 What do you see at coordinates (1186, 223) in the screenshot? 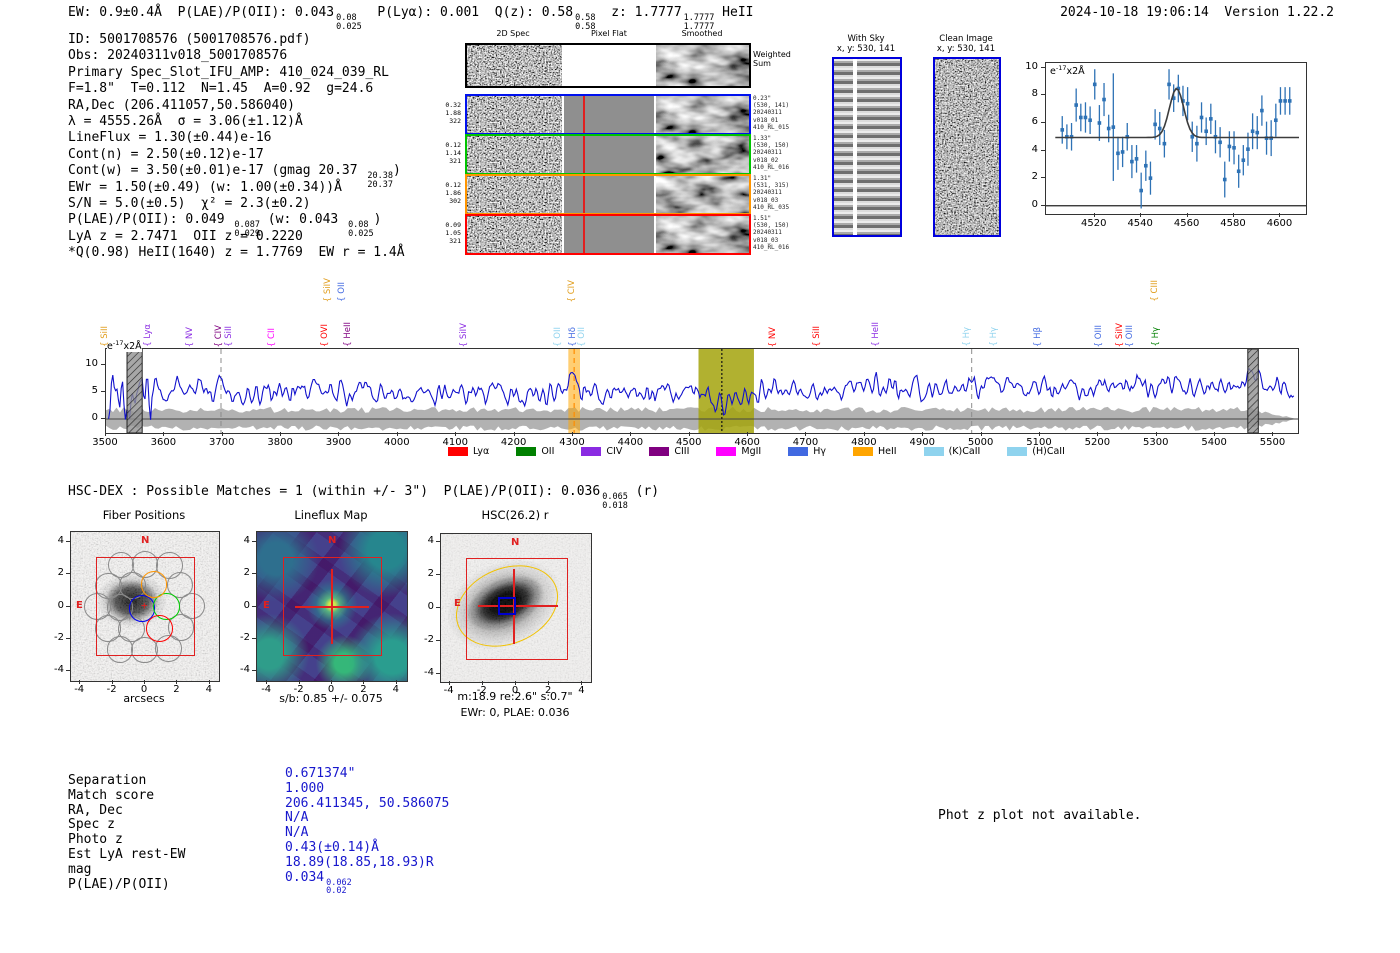
I see `x-tick-label: 4560` at bounding box center [1186, 223].